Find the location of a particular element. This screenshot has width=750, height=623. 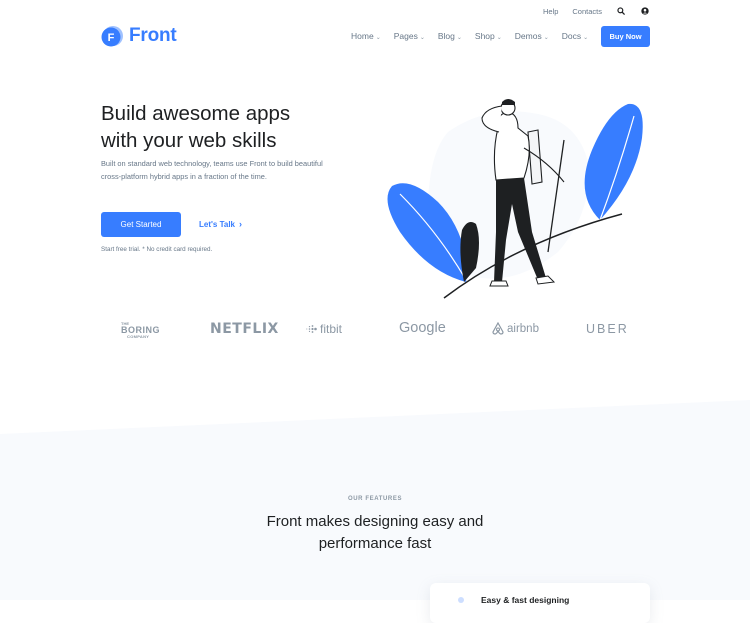

nav-item-label: Docs is located at coordinates (571, 36).